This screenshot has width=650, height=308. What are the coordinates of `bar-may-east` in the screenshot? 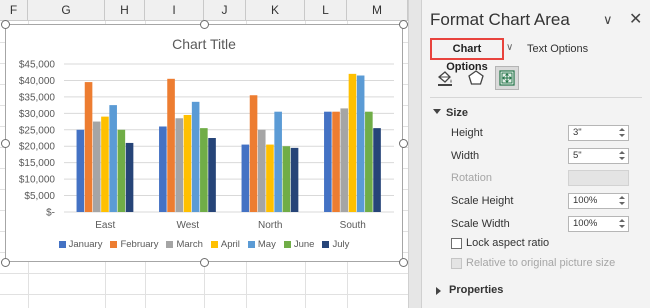 It's located at (113, 158).